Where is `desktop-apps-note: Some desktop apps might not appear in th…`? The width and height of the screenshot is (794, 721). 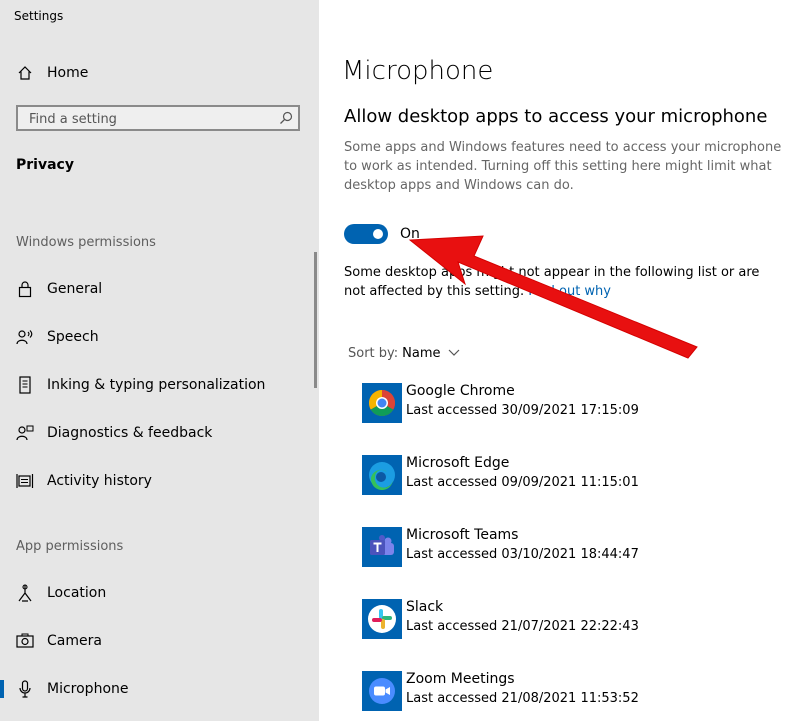 desktop-apps-note: Some desktop apps might not appear in th… is located at coordinates (564, 282).